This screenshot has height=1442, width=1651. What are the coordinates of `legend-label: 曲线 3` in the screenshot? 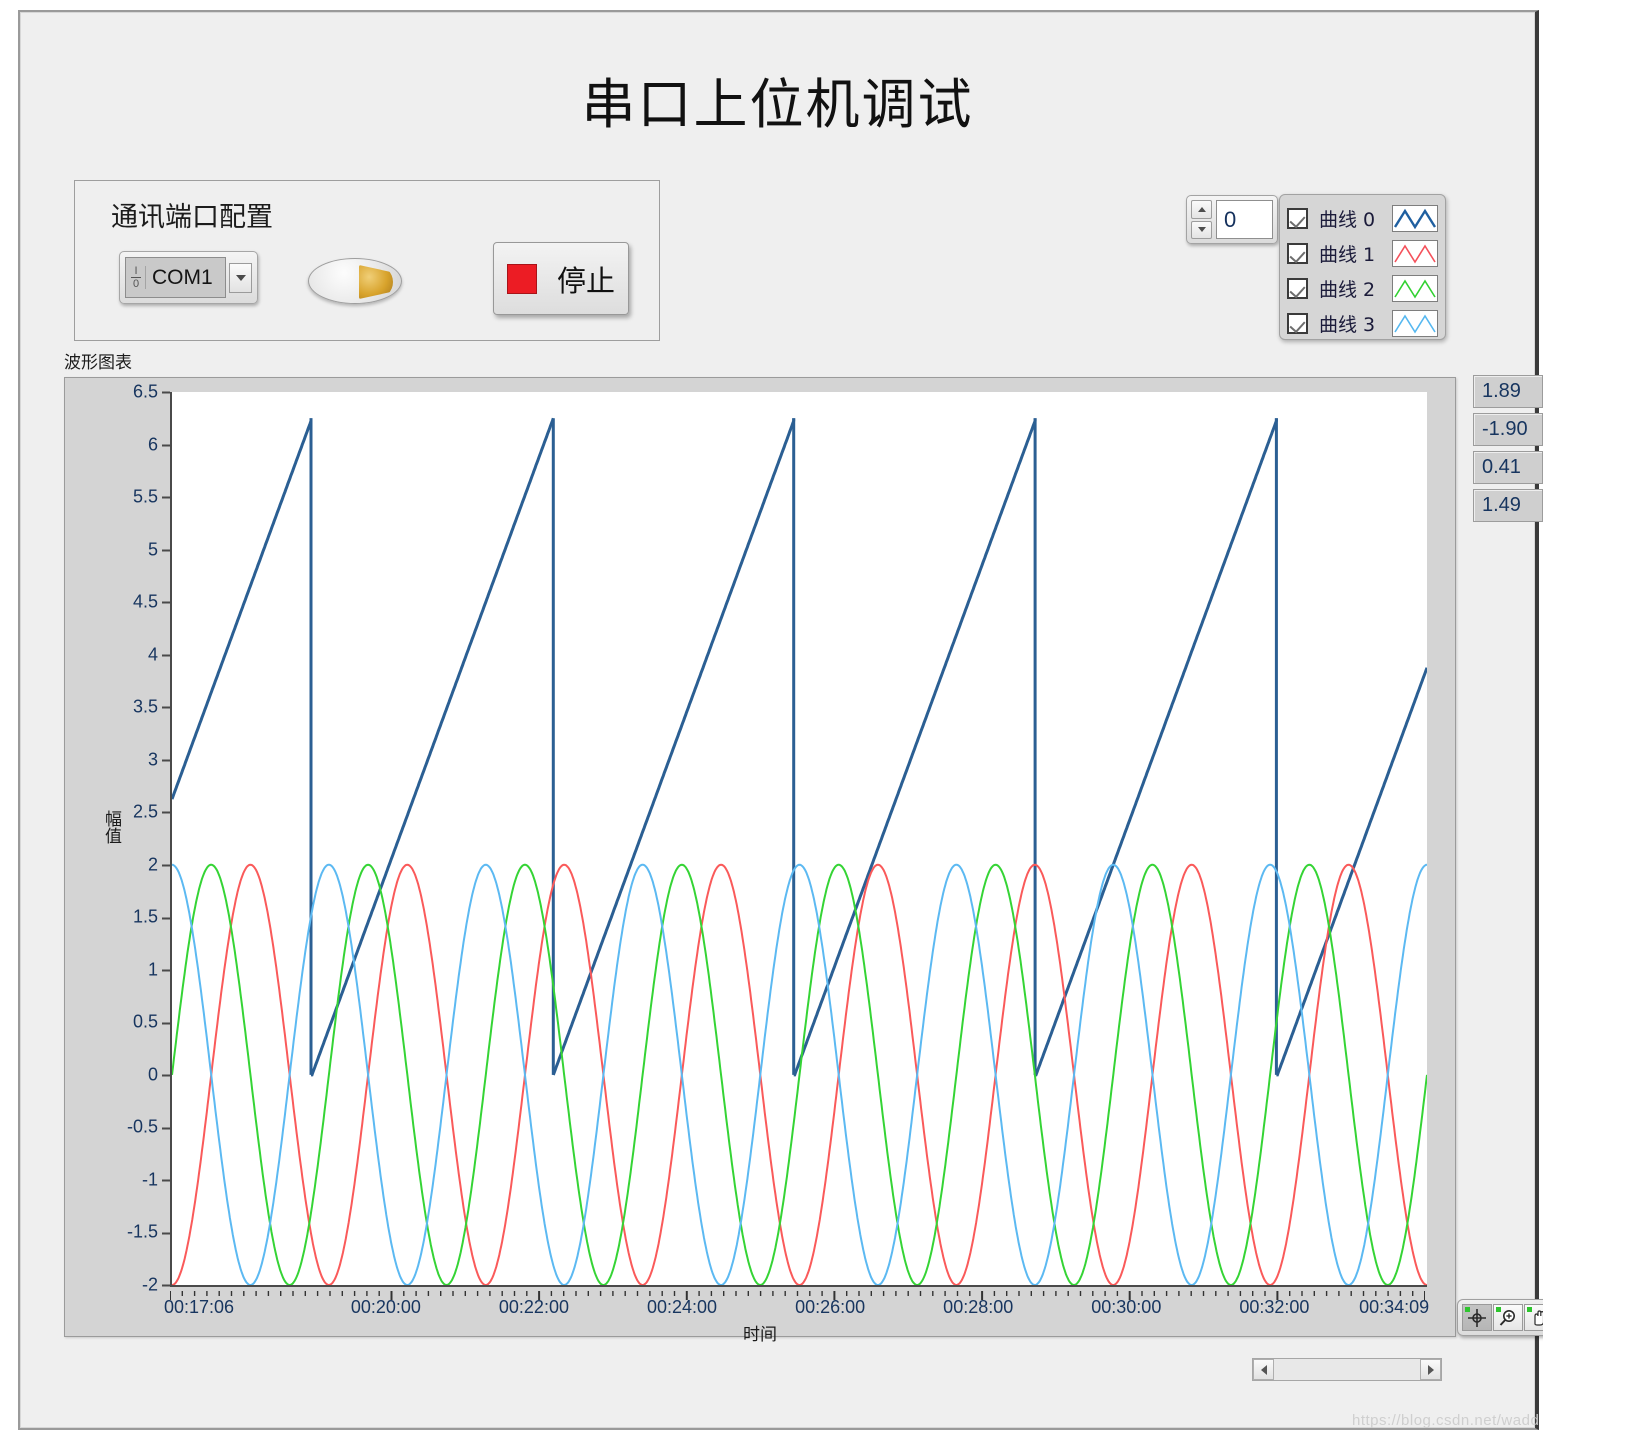 It's located at (1347, 325).